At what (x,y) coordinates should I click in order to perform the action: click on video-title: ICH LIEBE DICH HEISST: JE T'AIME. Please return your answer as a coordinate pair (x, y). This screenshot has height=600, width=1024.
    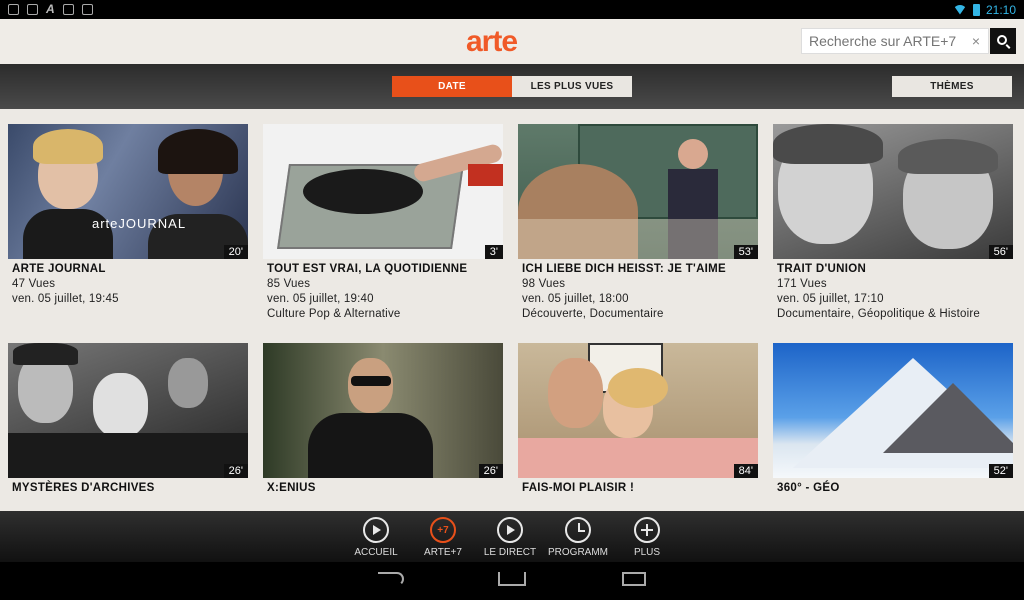
    Looking at the image, I should click on (638, 269).